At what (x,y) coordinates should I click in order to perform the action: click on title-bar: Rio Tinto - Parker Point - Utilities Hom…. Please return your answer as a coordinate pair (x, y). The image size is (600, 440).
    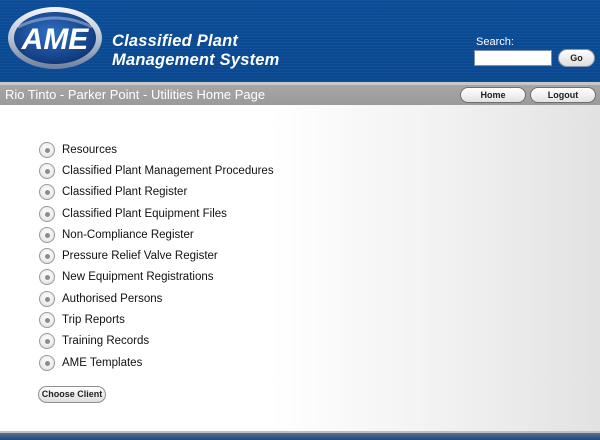
    Looking at the image, I should click on (300, 95).